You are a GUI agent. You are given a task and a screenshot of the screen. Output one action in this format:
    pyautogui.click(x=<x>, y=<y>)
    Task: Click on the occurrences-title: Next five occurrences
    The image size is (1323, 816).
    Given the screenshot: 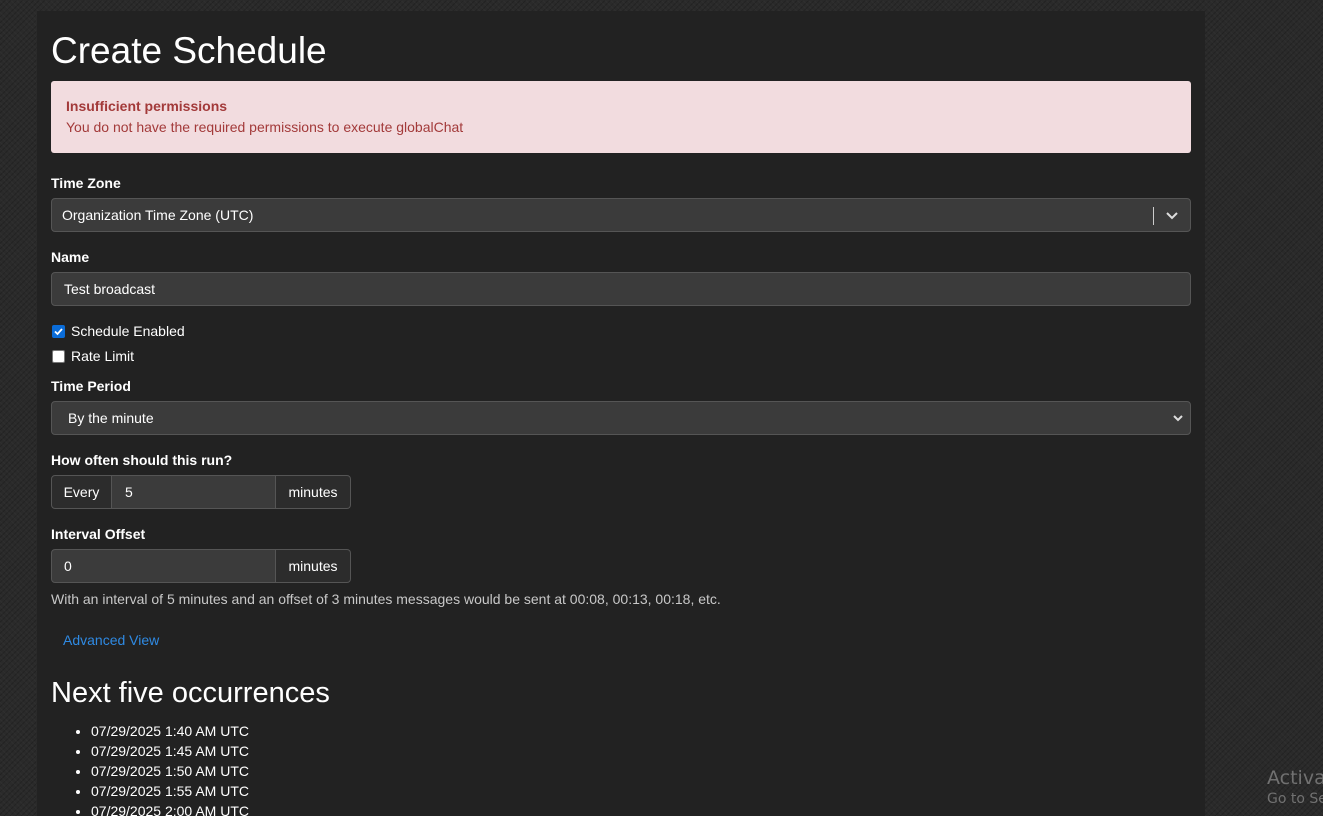 What is the action you would take?
    pyautogui.click(x=190, y=693)
    